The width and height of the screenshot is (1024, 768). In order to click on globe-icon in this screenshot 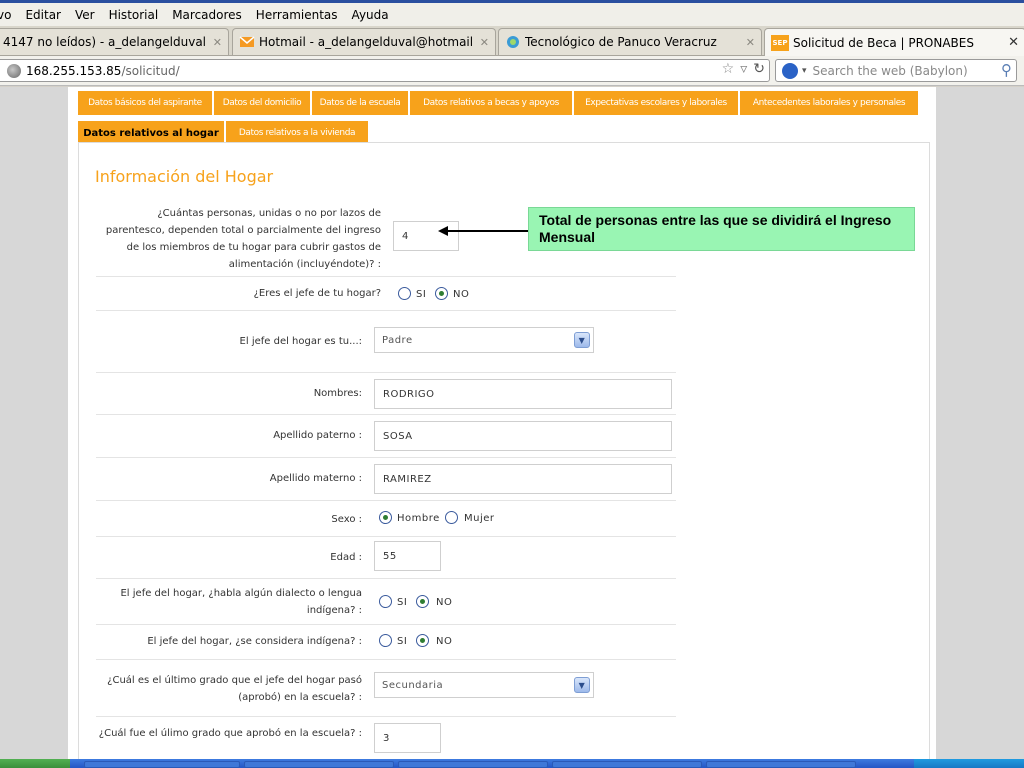, I will do `click(14, 70)`.